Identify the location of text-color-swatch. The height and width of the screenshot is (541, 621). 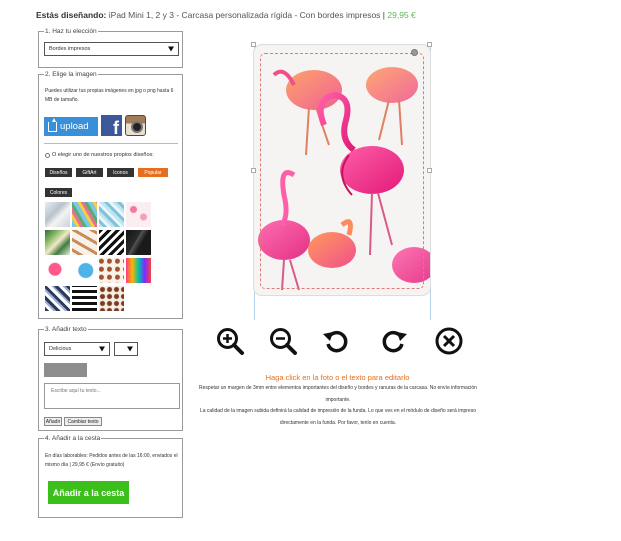
(65, 370).